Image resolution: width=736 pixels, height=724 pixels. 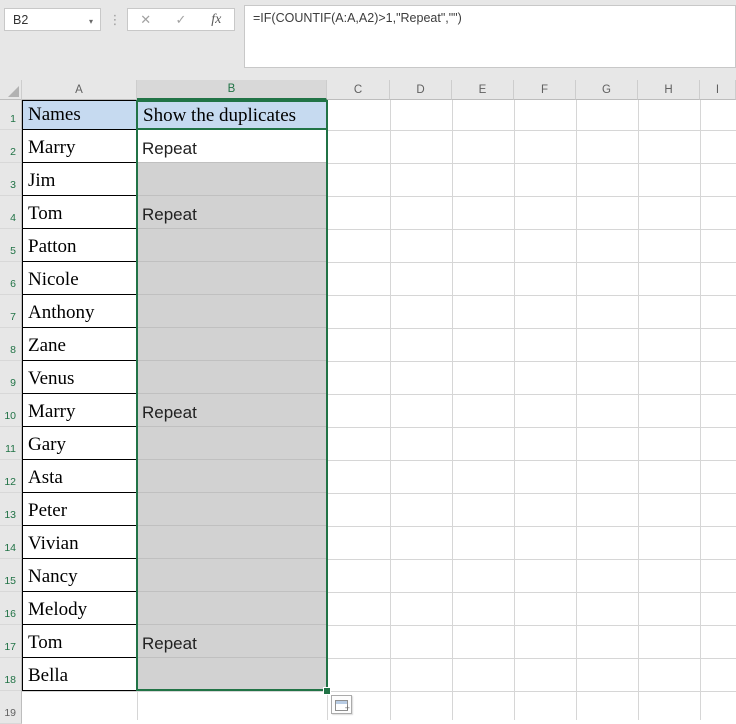 What do you see at coordinates (669, 90) in the screenshot?
I see `column-header-H: H` at bounding box center [669, 90].